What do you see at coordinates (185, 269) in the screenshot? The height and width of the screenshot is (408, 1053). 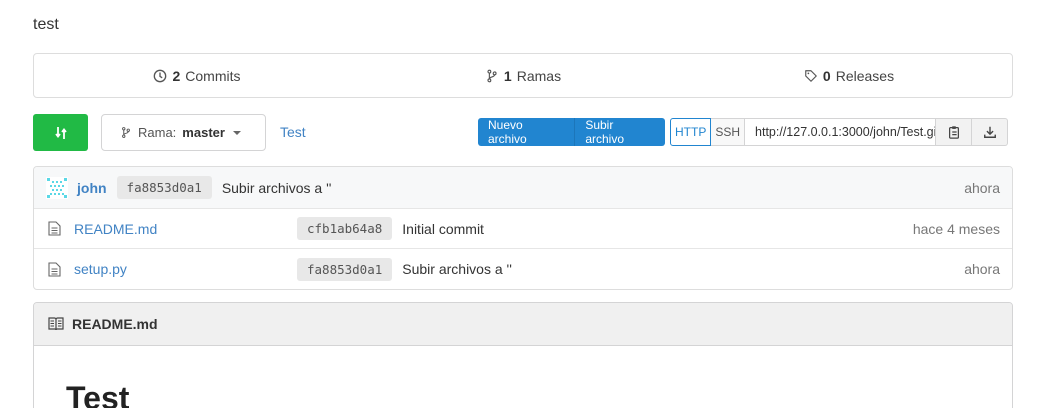 I see `file-name-link: setup.py` at bounding box center [185, 269].